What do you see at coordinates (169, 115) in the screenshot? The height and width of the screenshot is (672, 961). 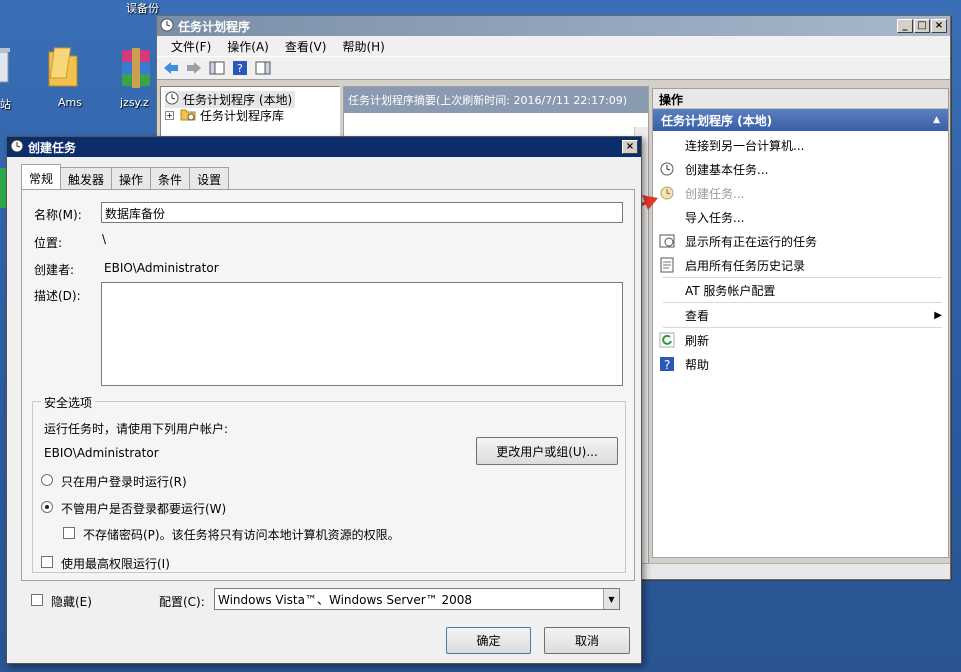 I see `expand-icon: +` at bounding box center [169, 115].